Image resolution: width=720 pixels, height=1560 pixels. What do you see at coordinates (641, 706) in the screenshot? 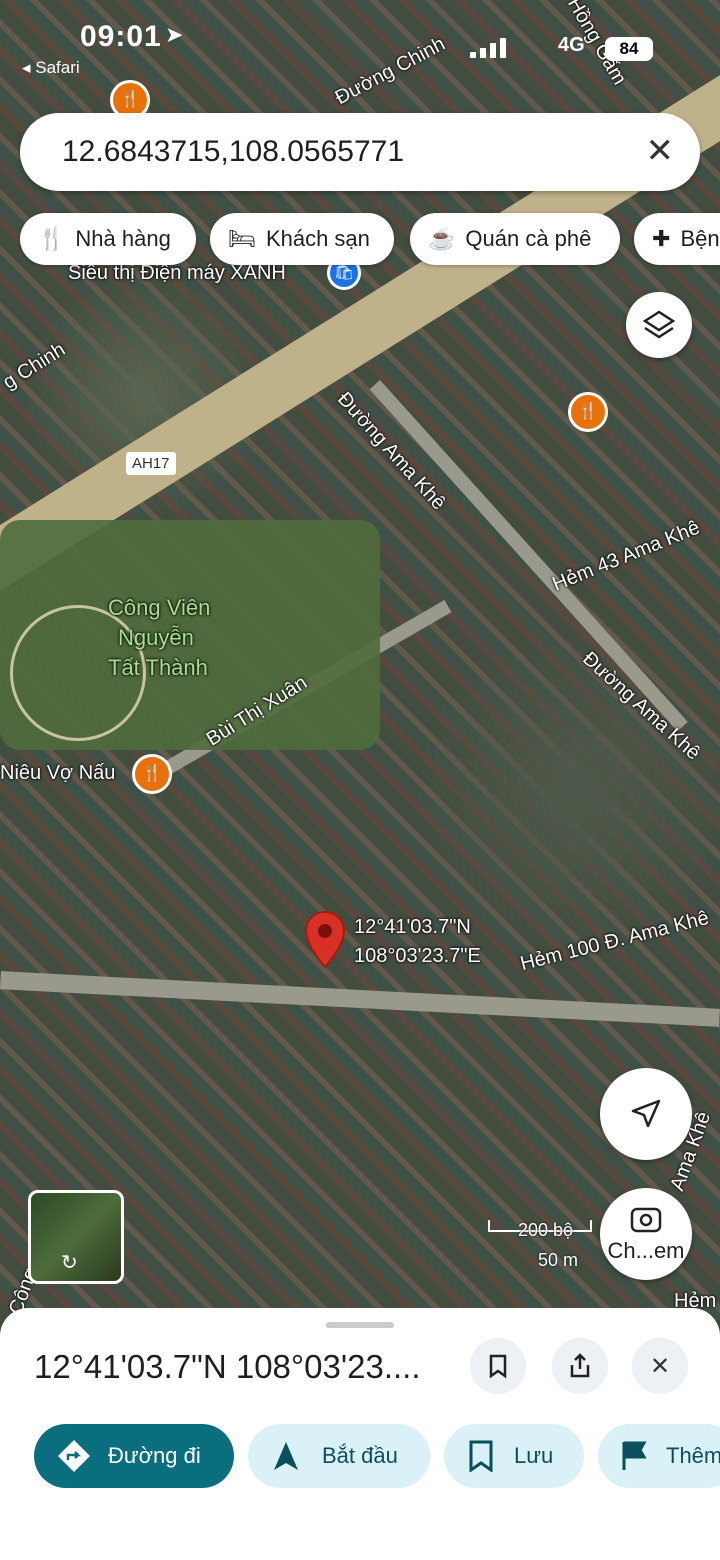
I see `map-label-ama-khe-2: Đường Ama Khê` at bounding box center [641, 706].